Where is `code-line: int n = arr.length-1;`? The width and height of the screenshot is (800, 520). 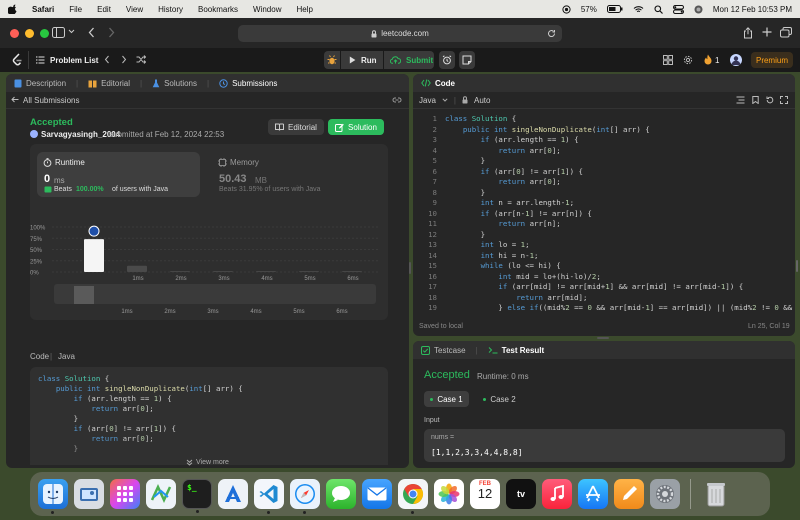 code-line: int n = arr.length-1; is located at coordinates (509, 202).